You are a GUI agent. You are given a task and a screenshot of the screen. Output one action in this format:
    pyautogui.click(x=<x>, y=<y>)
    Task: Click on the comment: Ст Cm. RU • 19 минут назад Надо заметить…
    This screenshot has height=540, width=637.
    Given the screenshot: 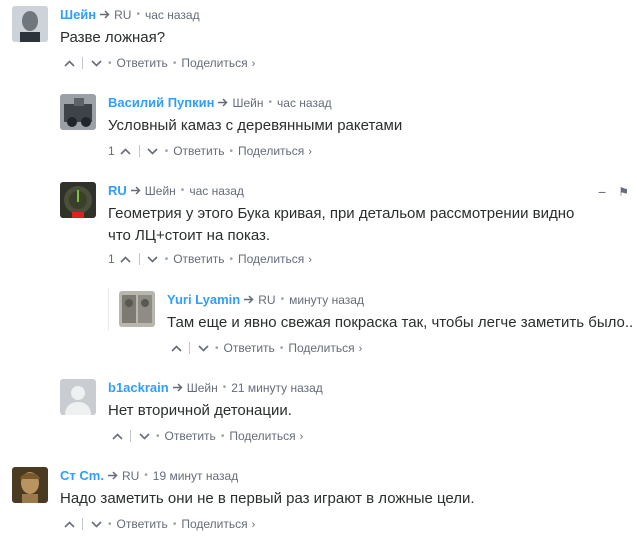 What is the action you would take?
    pyautogui.click(x=318, y=503)
    